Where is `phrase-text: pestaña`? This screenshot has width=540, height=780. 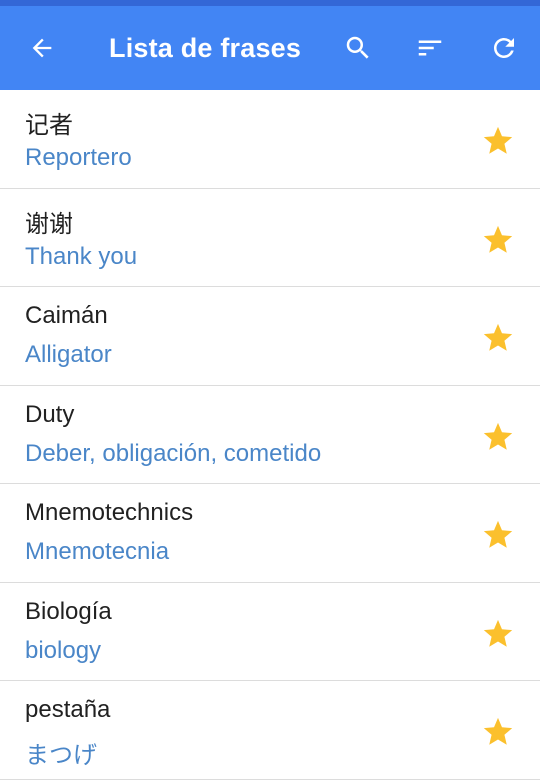 phrase-text: pestaña is located at coordinates (68, 709).